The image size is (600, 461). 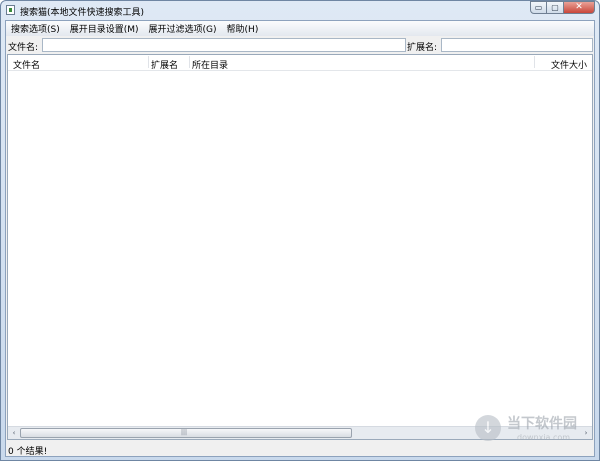 I want to click on filename-label: 文件名:, so click(x=23, y=48).